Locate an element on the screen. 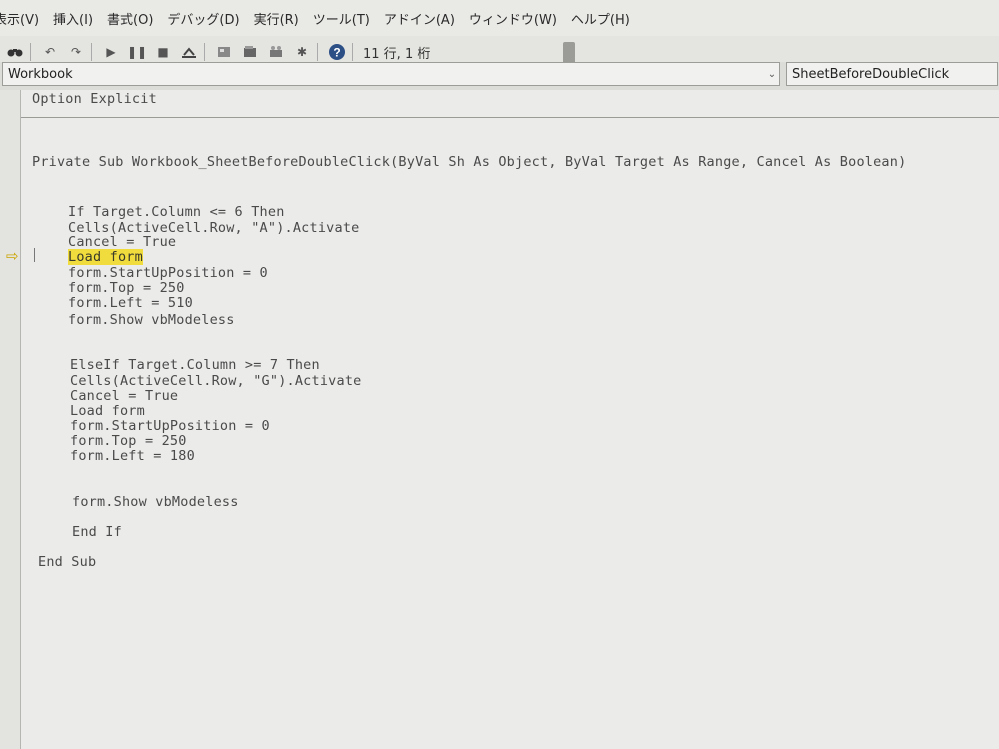 This screenshot has width=999, height=749. design-mode-icon is located at coordinates (189, 52).